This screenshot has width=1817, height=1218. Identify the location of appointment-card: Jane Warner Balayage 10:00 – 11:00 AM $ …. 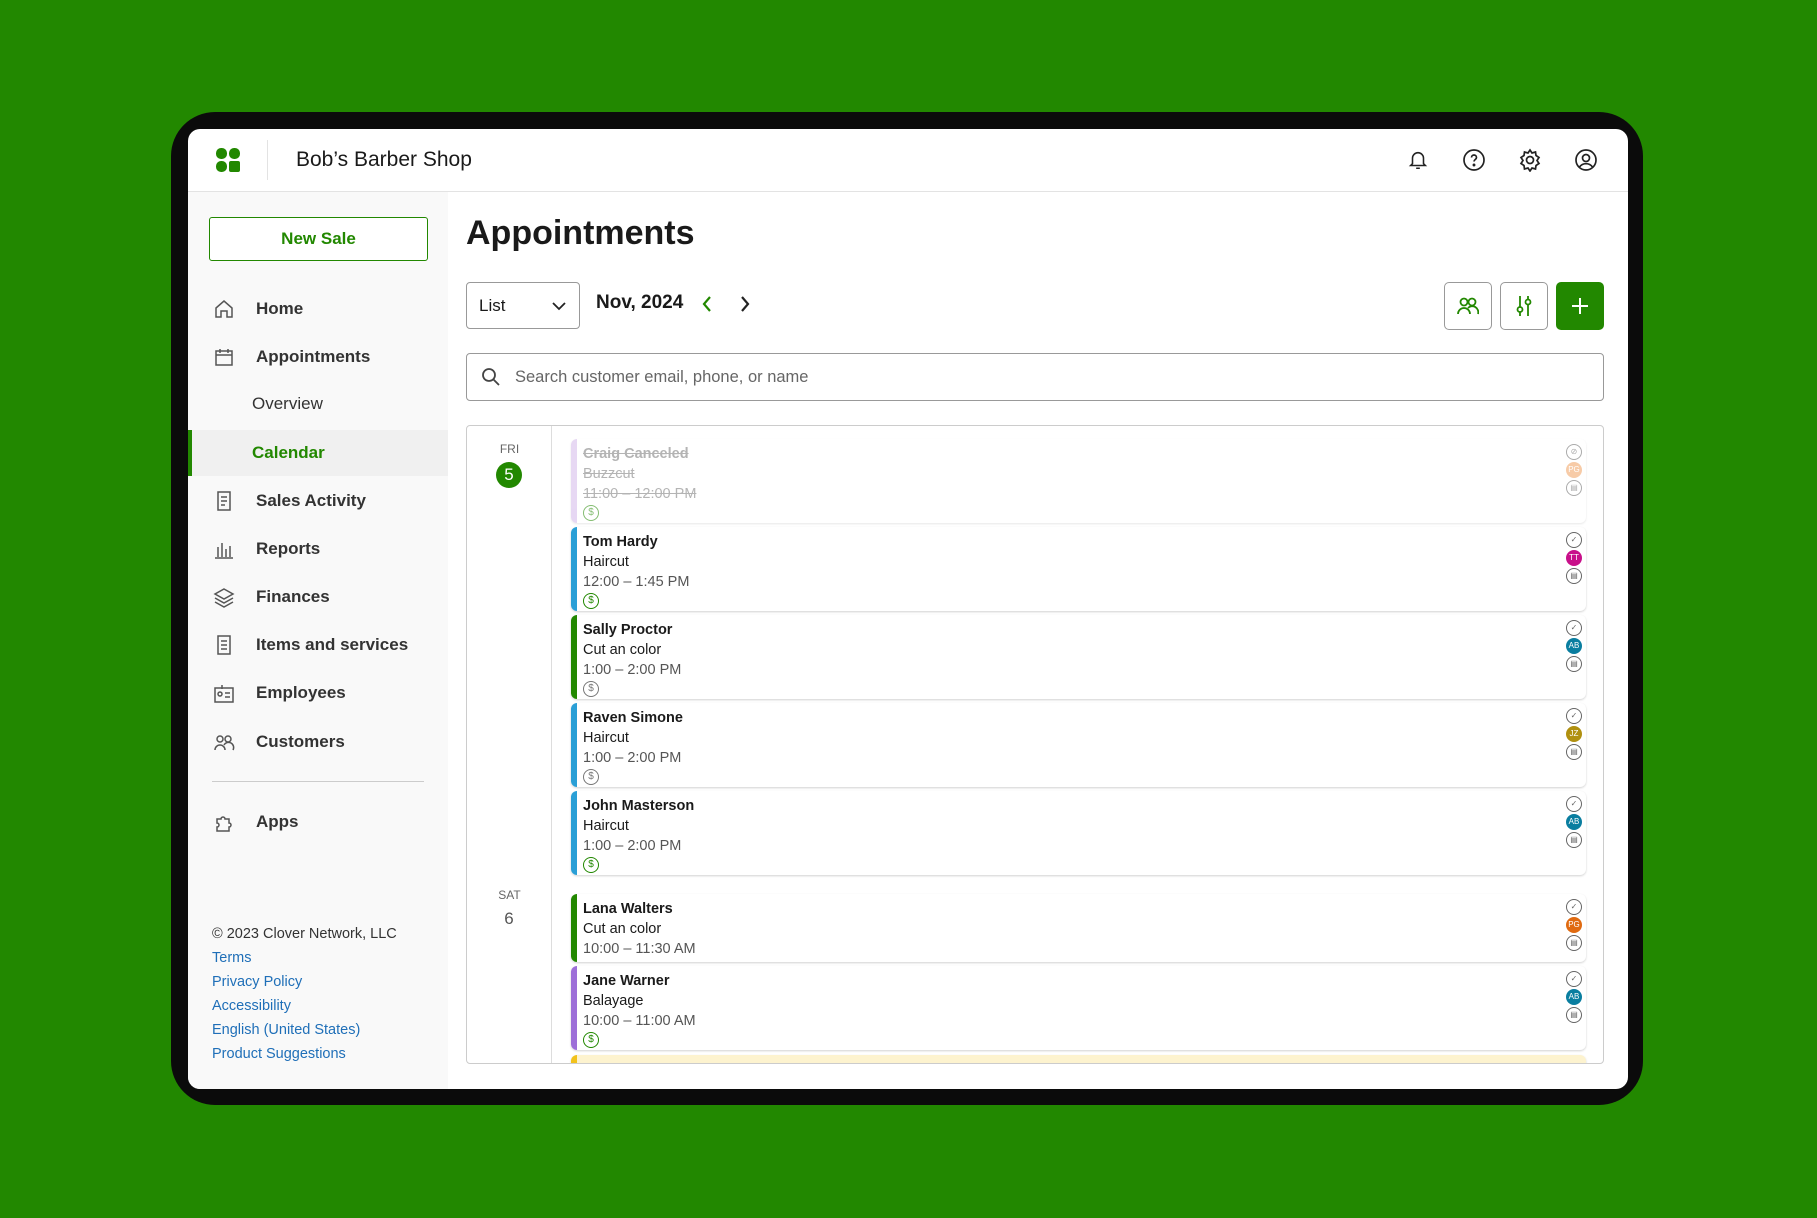
(1078, 1008).